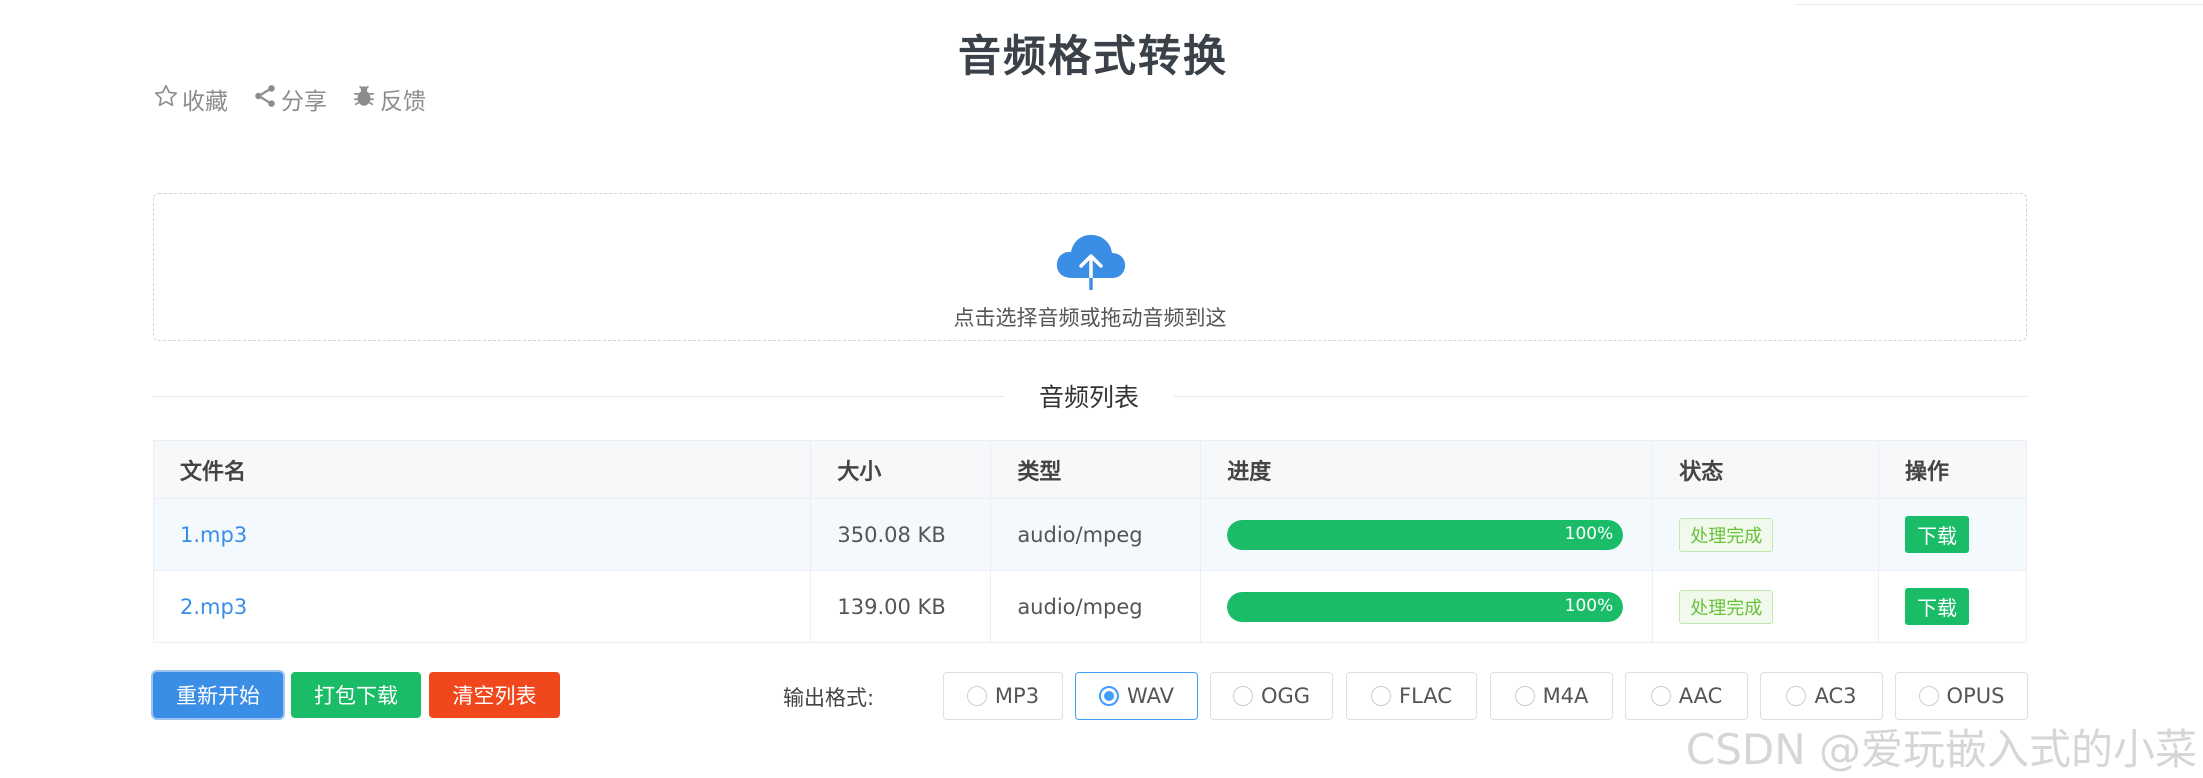 The image size is (2203, 778). Describe the element at coordinates (1093, 57) in the screenshot. I see `page-title: 音频格式转换` at that location.